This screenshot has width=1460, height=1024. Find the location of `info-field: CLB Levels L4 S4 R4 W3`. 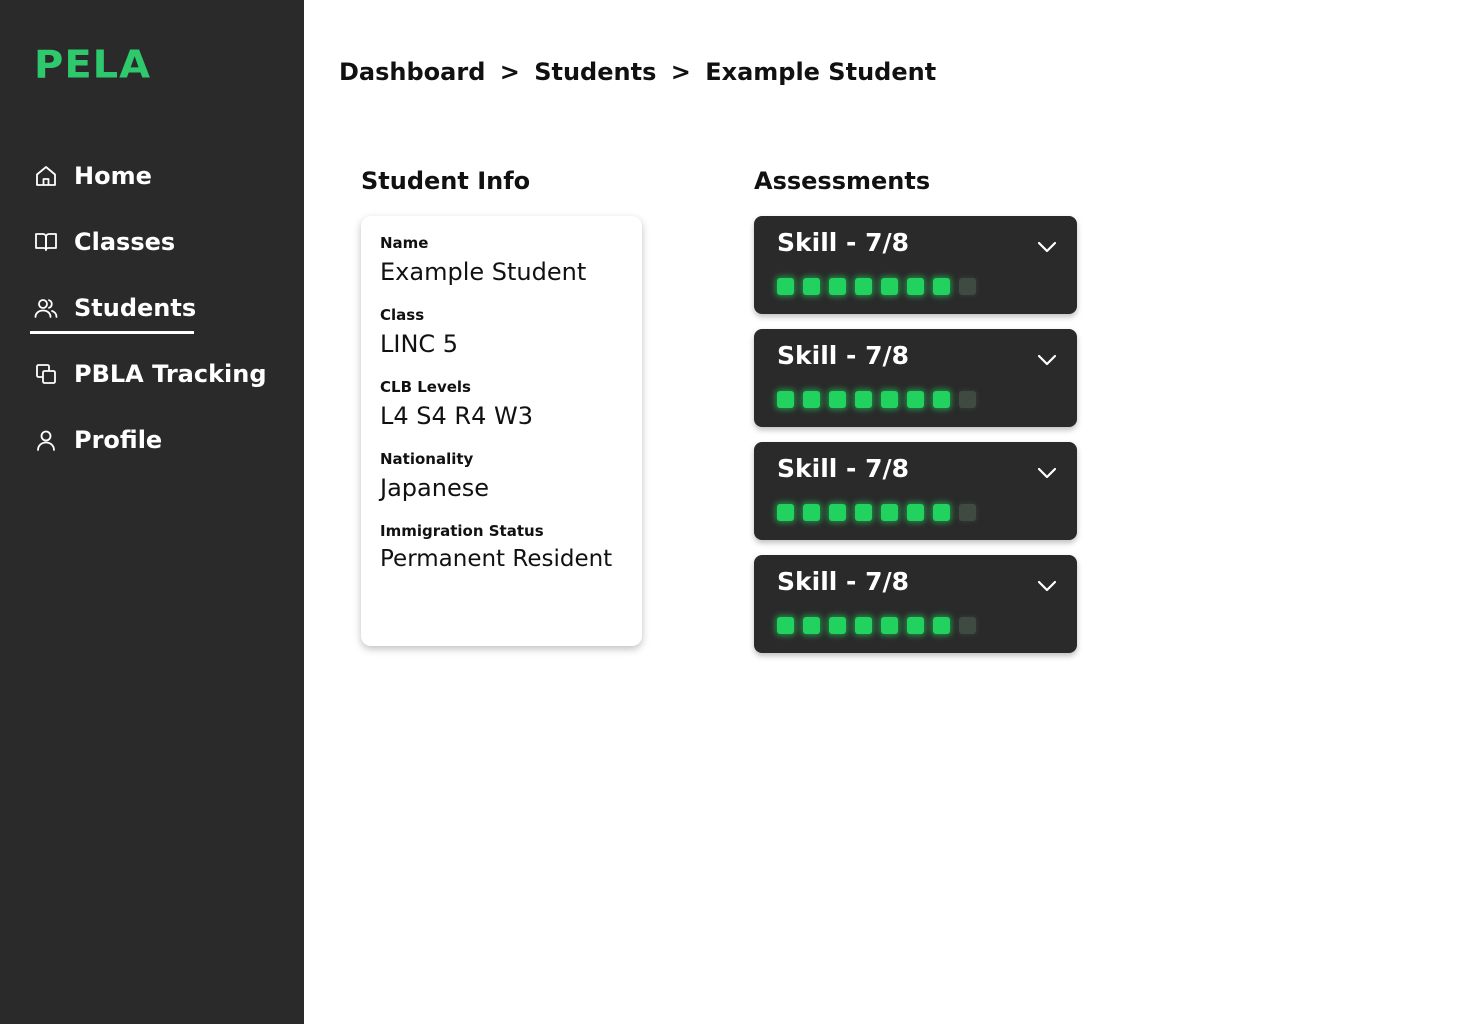

info-field: CLB Levels L4 S4 R4 W3 is located at coordinates (501, 404).